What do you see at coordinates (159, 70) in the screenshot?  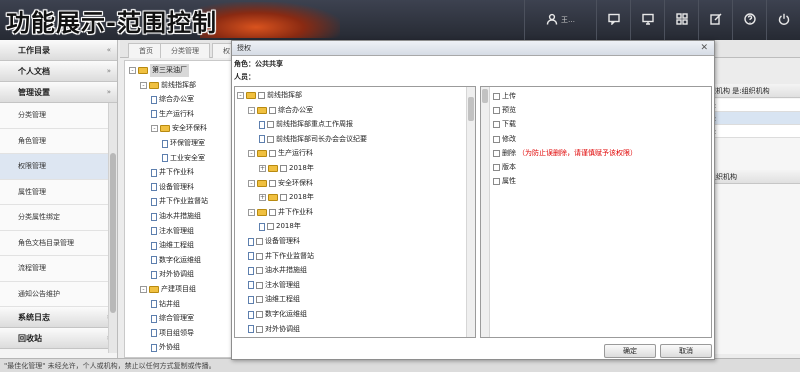 I see `tree-node: - 第三采油厂` at bounding box center [159, 70].